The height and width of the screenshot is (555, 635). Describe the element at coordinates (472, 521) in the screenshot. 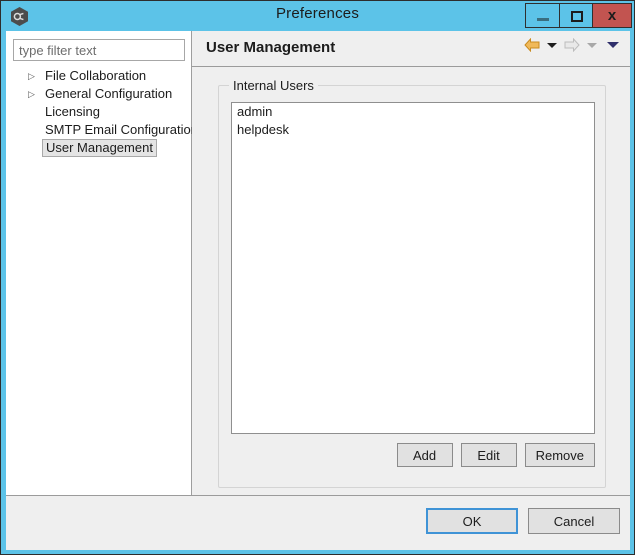

I see `ok-button: OK` at that location.